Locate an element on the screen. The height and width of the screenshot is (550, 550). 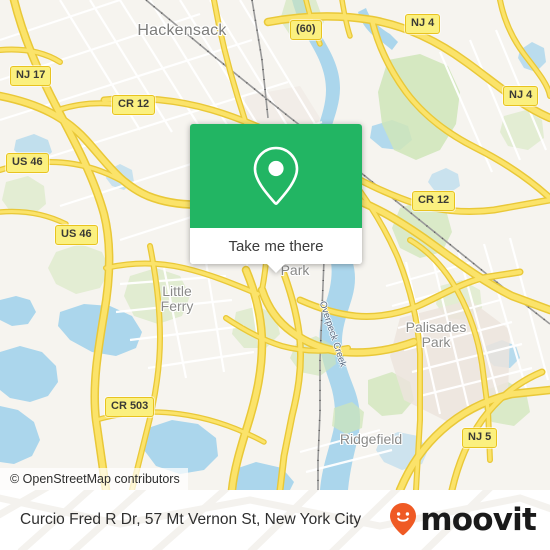
osm-attribution: © OpenStreetMap contributors is located at coordinates (94, 479).